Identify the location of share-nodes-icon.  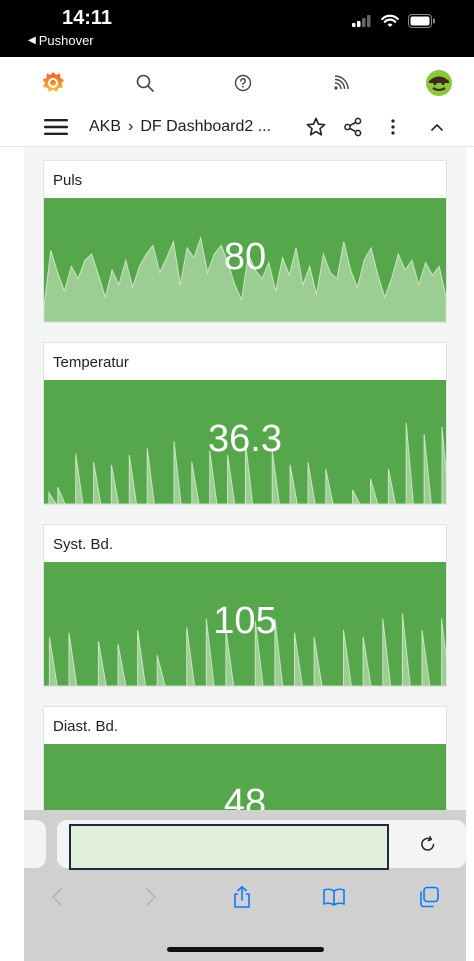
(353, 127).